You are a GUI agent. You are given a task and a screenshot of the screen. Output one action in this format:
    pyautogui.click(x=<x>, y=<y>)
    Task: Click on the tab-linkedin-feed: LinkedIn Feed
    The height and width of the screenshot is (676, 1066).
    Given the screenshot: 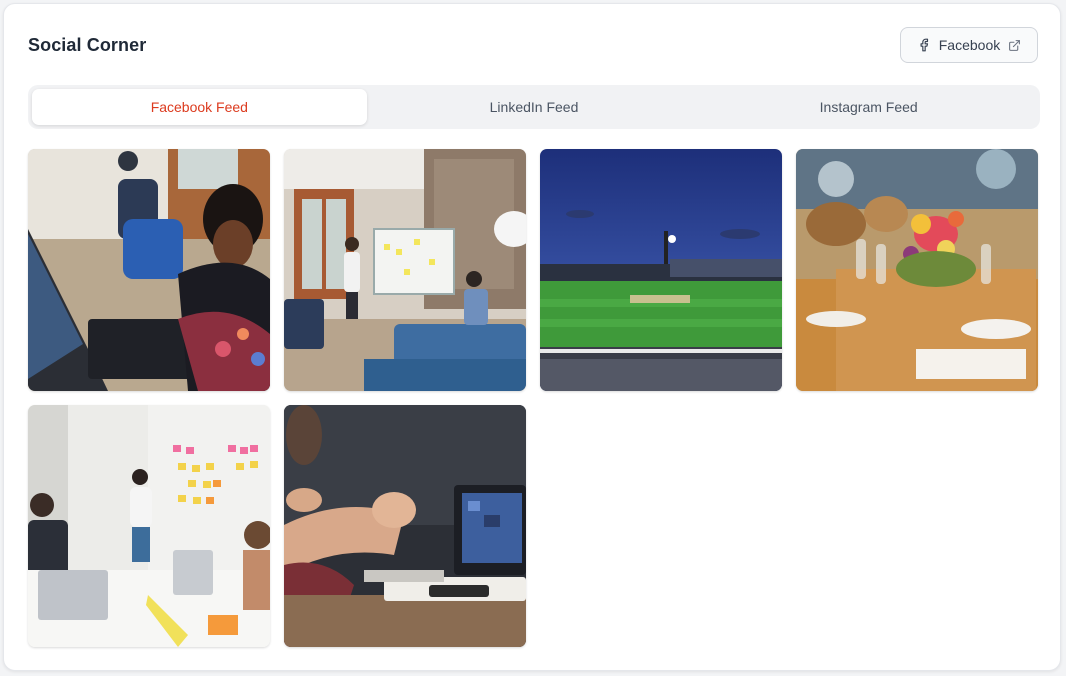 What is the action you would take?
    pyautogui.click(x=534, y=107)
    